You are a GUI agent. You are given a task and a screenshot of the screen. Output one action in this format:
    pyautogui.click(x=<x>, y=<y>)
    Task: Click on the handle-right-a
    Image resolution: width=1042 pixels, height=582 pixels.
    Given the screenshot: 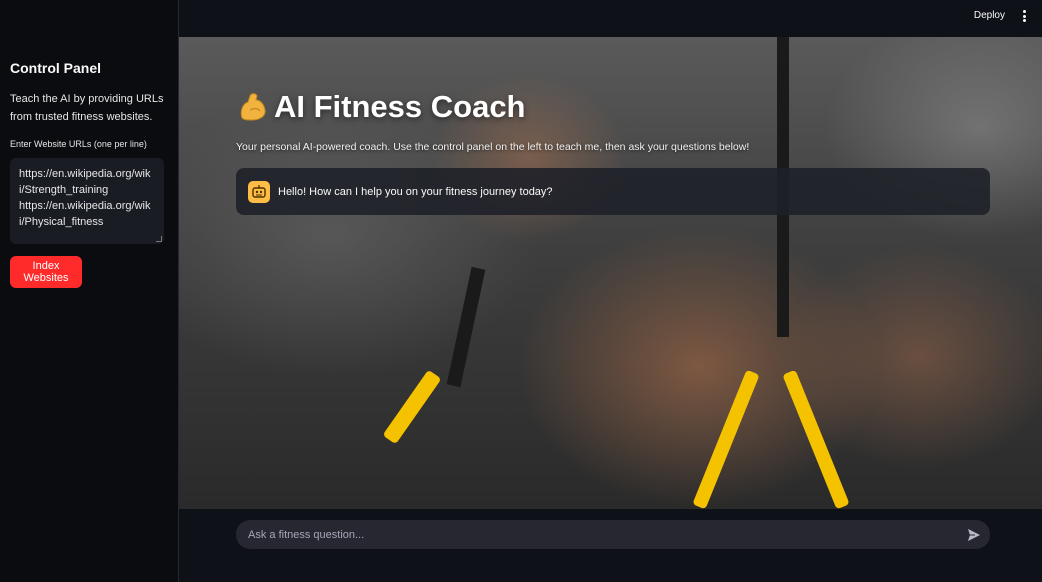 What is the action you would take?
    pyautogui.click(x=726, y=439)
    